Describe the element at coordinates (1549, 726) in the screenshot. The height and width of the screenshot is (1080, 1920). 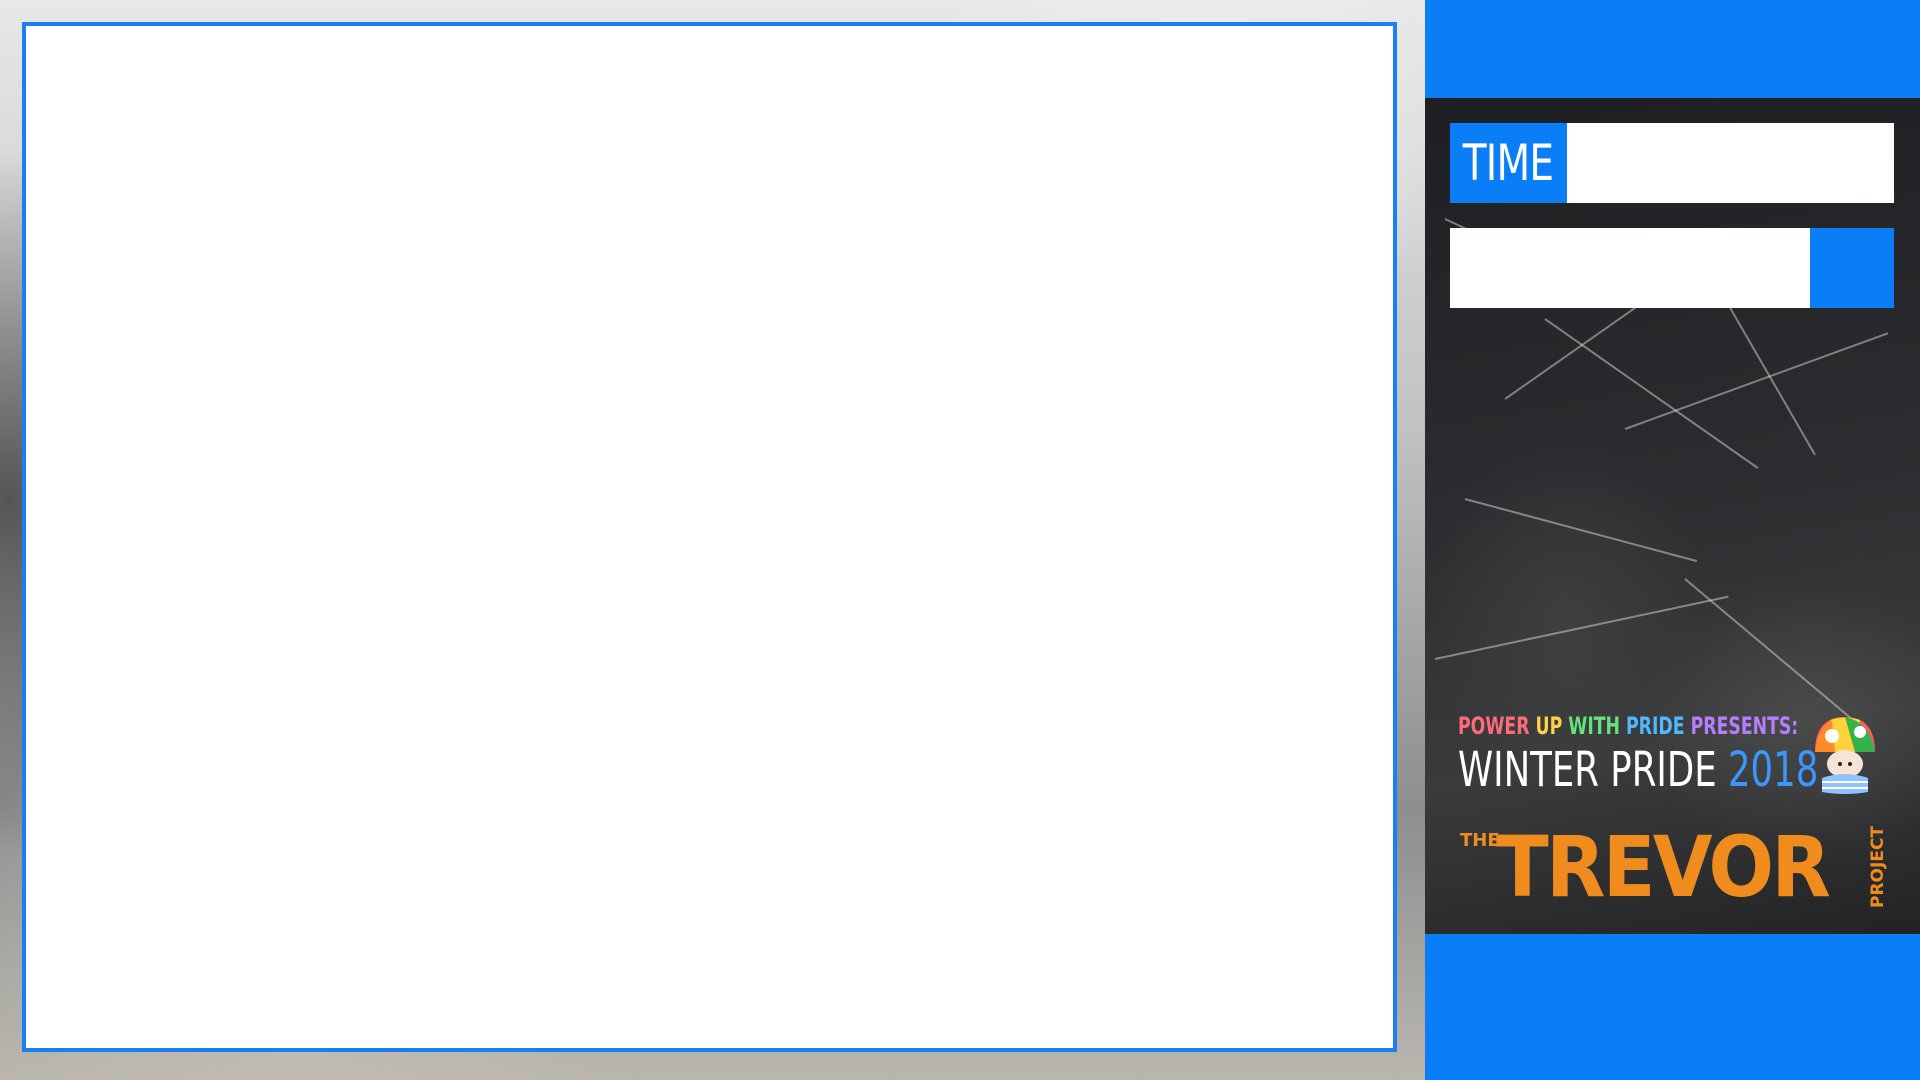
I see `logo-word-up: UP` at that location.